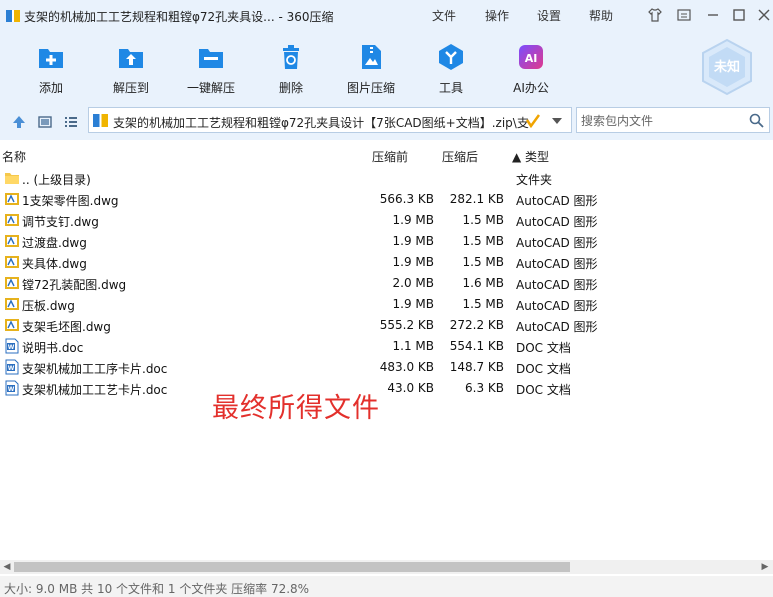 Image resolution: width=773 pixels, height=597 pixels. What do you see at coordinates (291, 68) in the screenshot?
I see `delete-button: 删除` at bounding box center [291, 68].